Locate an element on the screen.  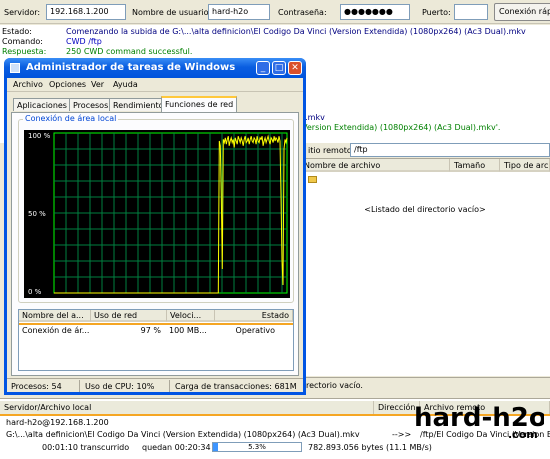
maximize-button: □ is located at coordinates (279, 68).